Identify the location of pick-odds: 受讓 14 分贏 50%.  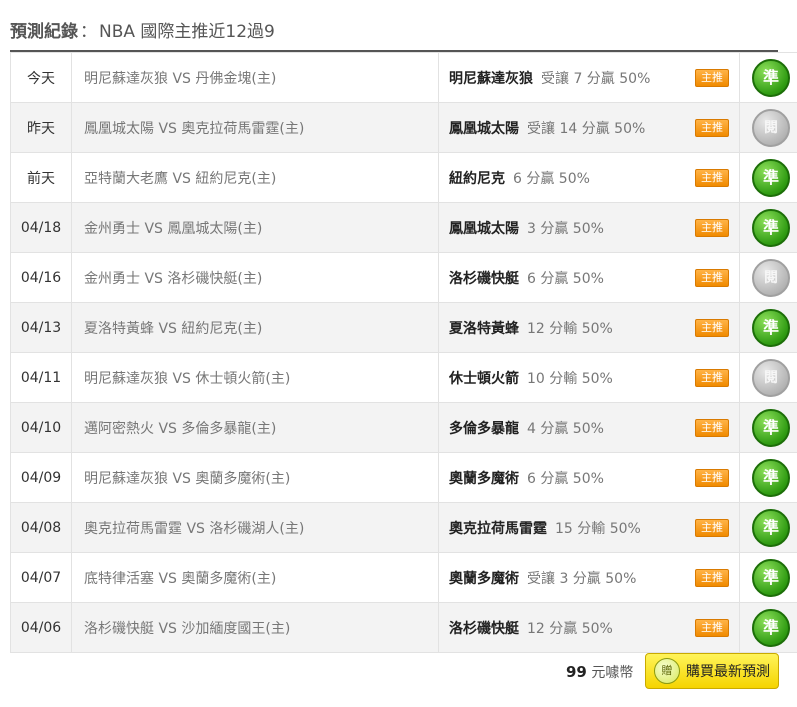
(586, 128).